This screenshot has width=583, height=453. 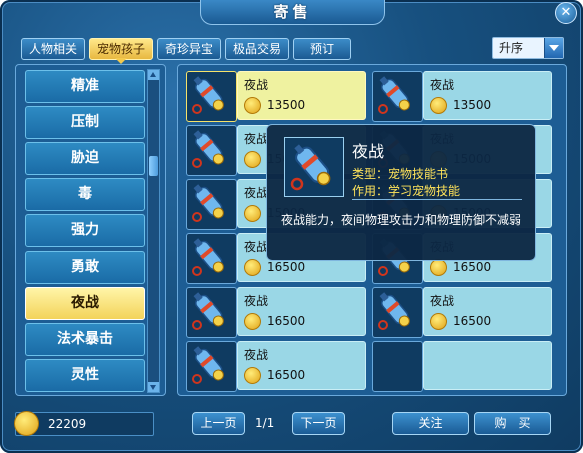 What do you see at coordinates (153, 75) in the screenshot?
I see `scroll-up-icon` at bounding box center [153, 75].